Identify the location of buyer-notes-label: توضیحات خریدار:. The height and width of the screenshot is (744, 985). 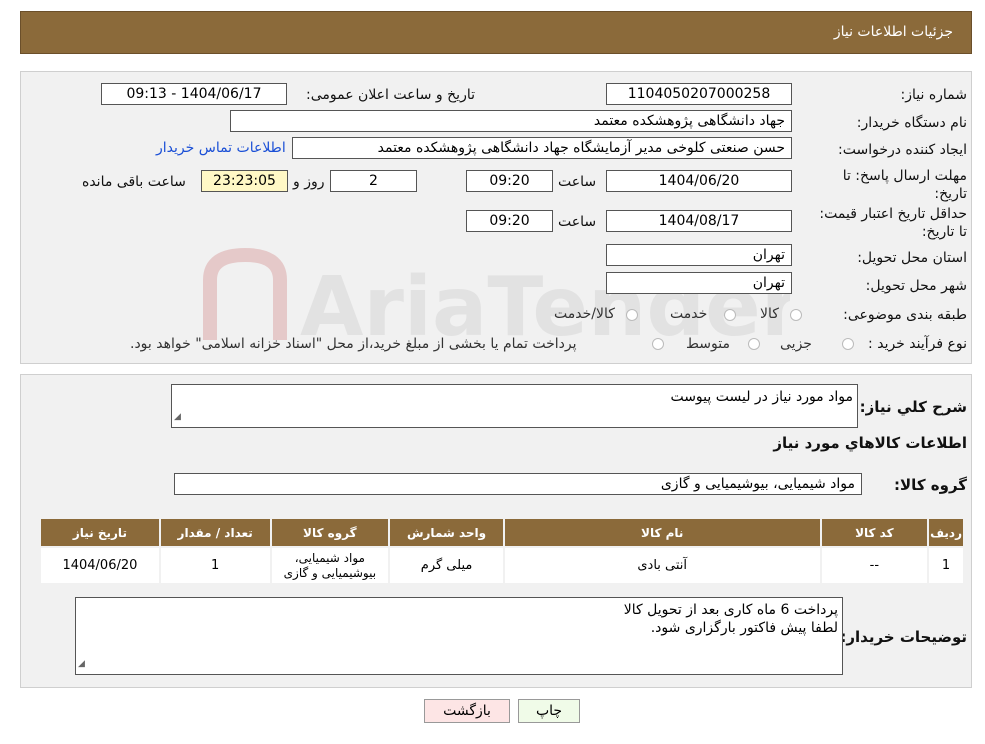
(903, 637).